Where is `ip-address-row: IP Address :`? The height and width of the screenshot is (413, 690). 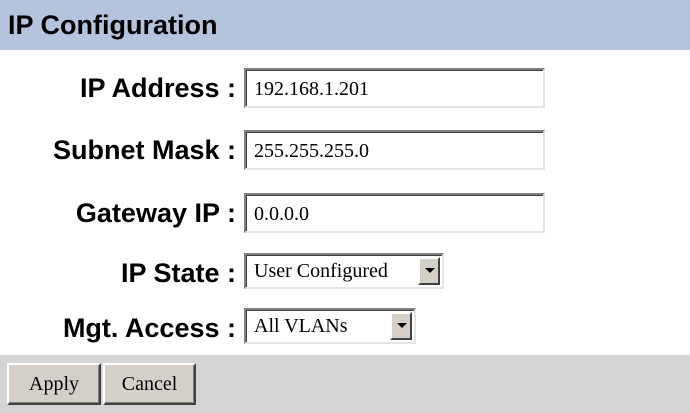
ip-address-row: IP Address : is located at coordinates (345, 88).